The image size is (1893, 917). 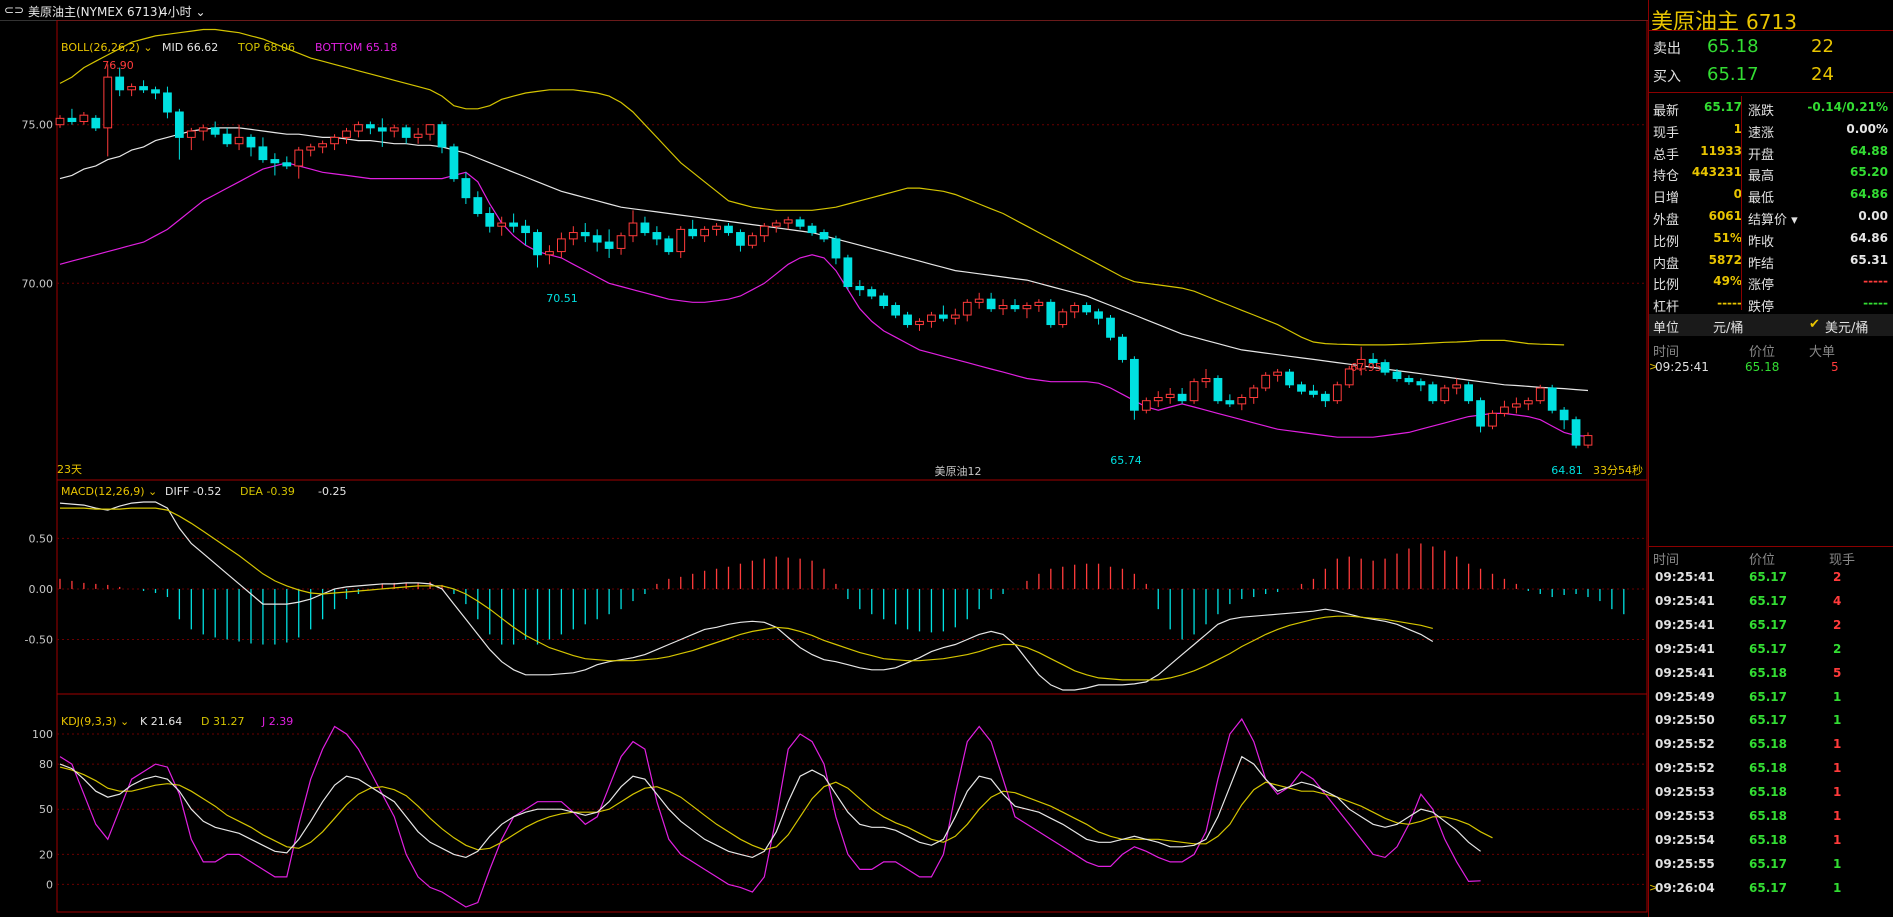 I want to click on tick-time: 09:25:50, so click(x=1685, y=720).